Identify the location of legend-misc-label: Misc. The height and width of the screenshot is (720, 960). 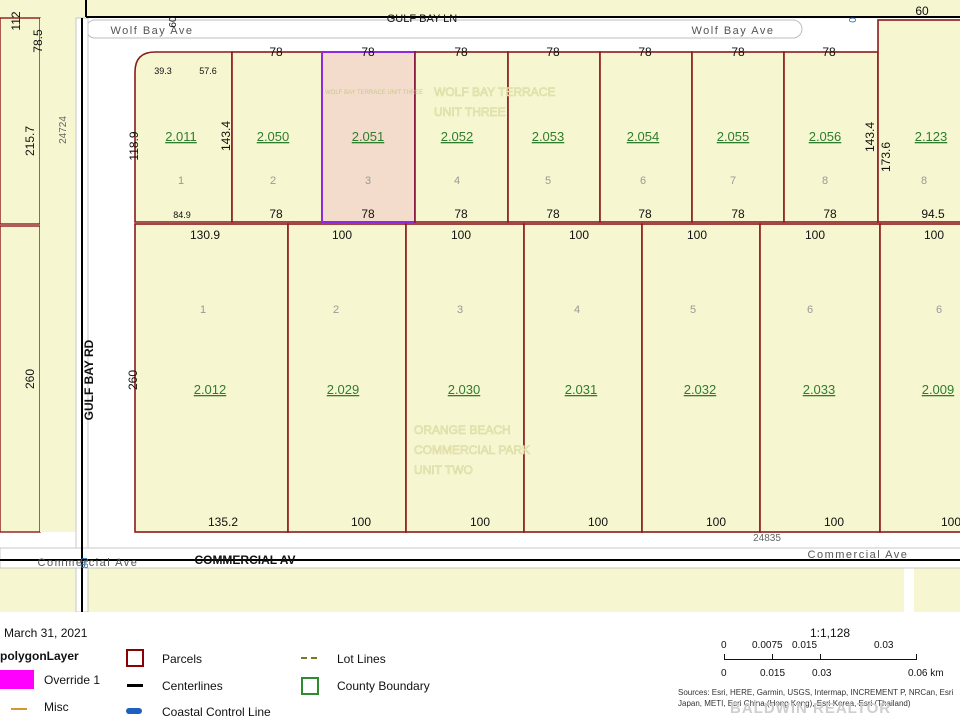
(56, 707).